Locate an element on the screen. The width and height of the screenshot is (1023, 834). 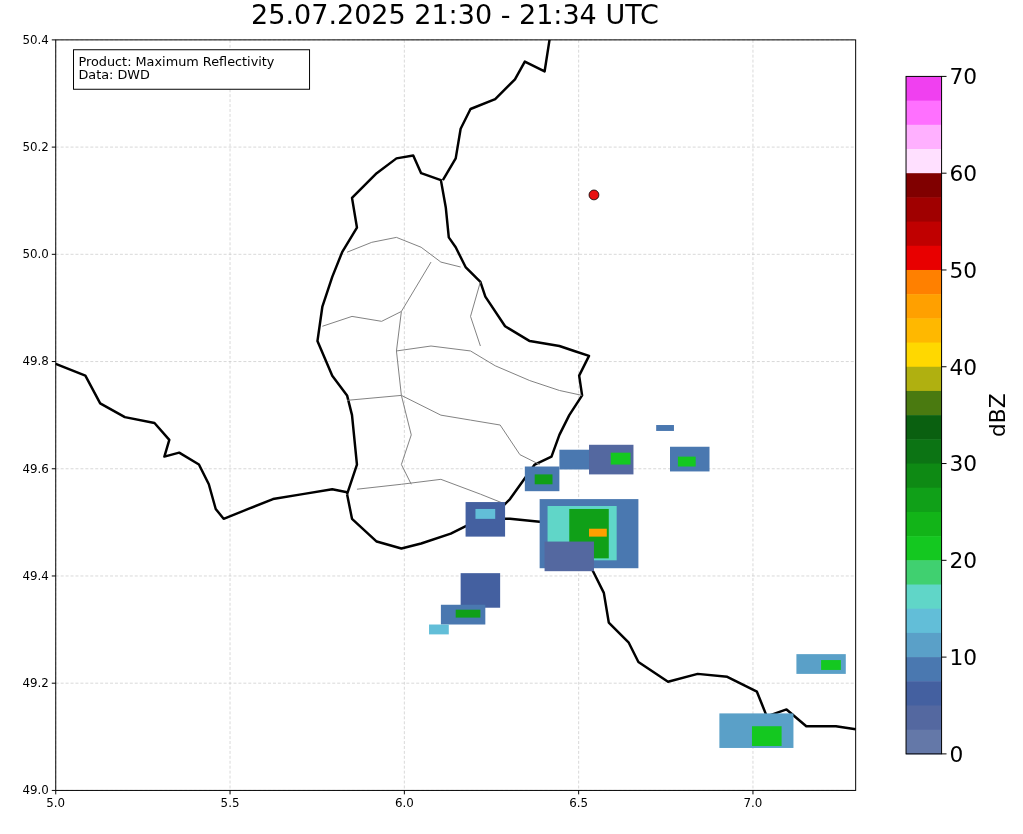
y-tick-label: 50.0 is located at coordinates (35, 254).